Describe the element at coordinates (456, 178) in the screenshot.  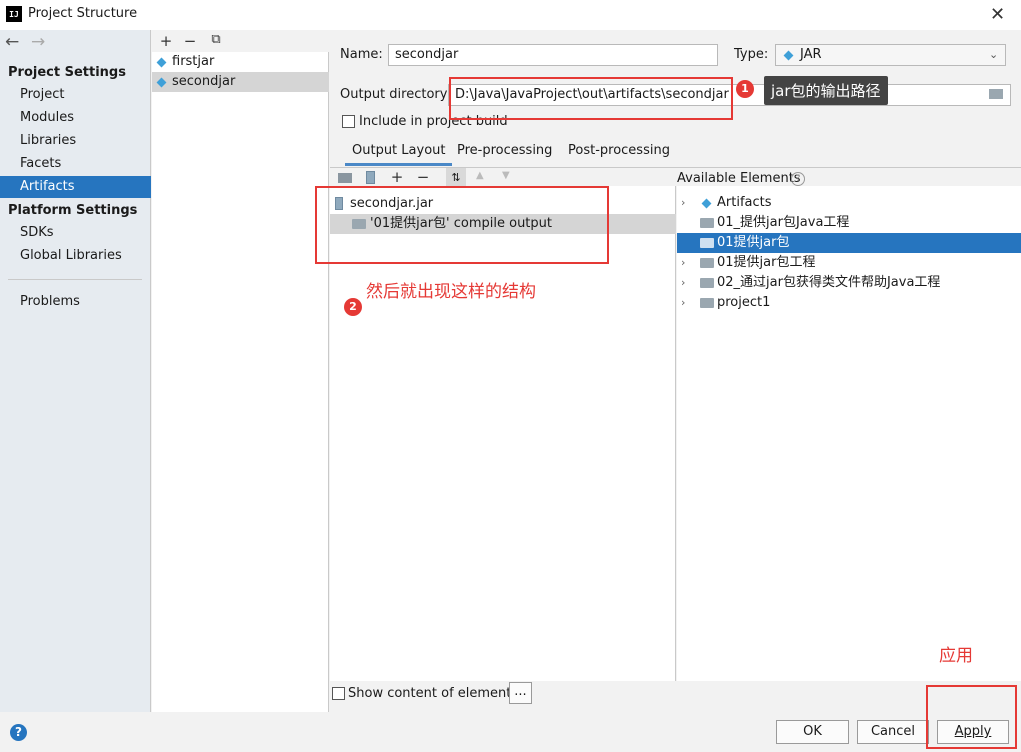
I see `sort-icon: ⇅` at that location.